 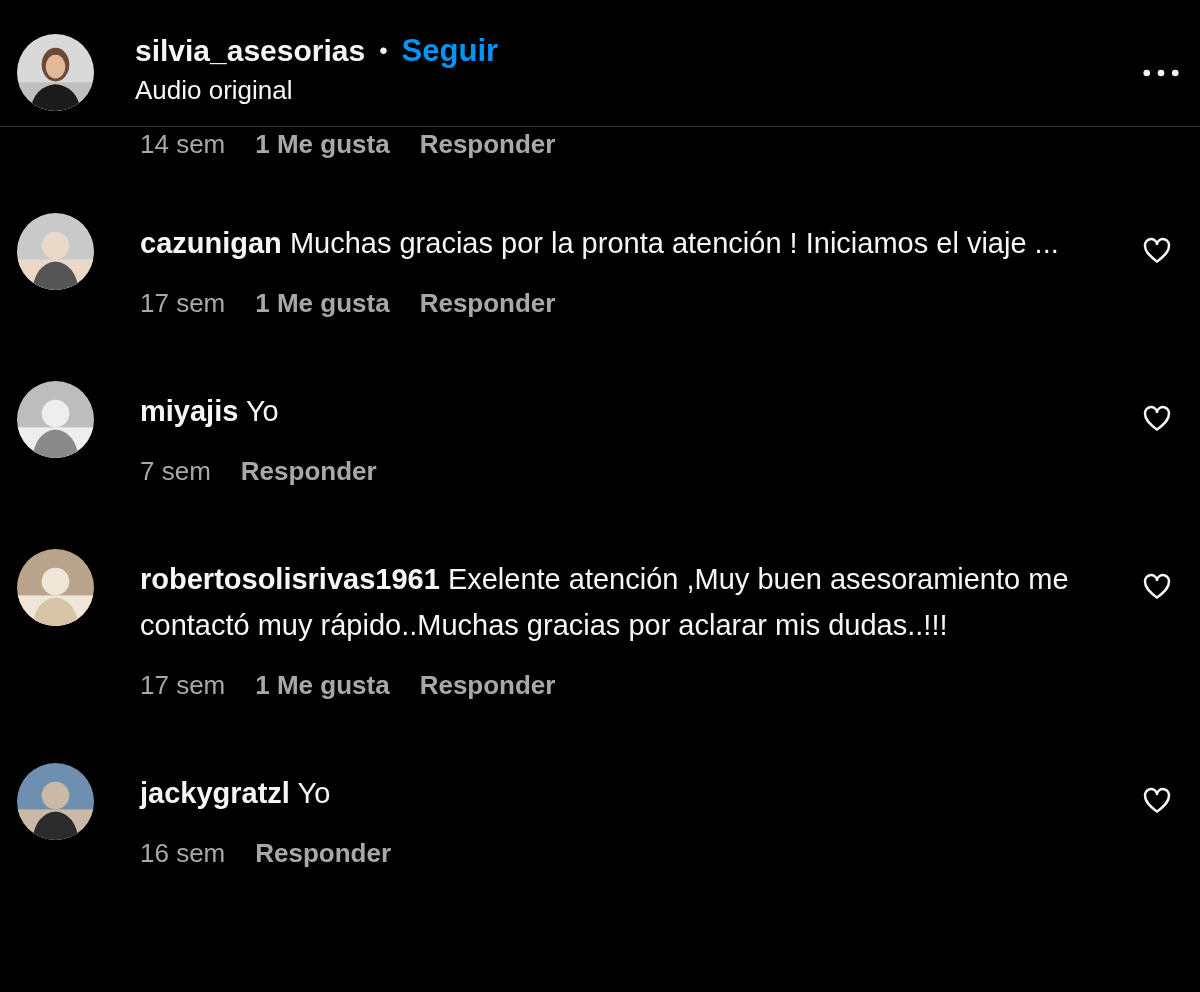 I want to click on username: silvia_asesorias, so click(x=250, y=51).